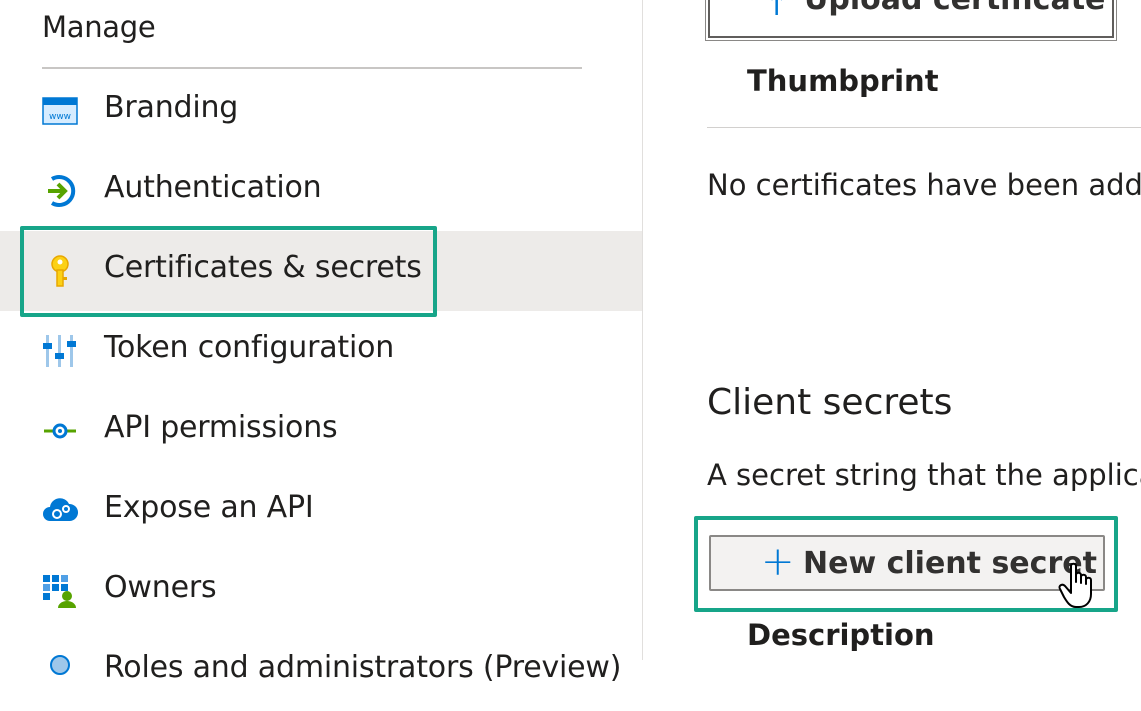 Image resolution: width=1141 pixels, height=711 pixels. Describe the element at coordinates (60, 431) in the screenshot. I see `api-permissions-icon` at that location.